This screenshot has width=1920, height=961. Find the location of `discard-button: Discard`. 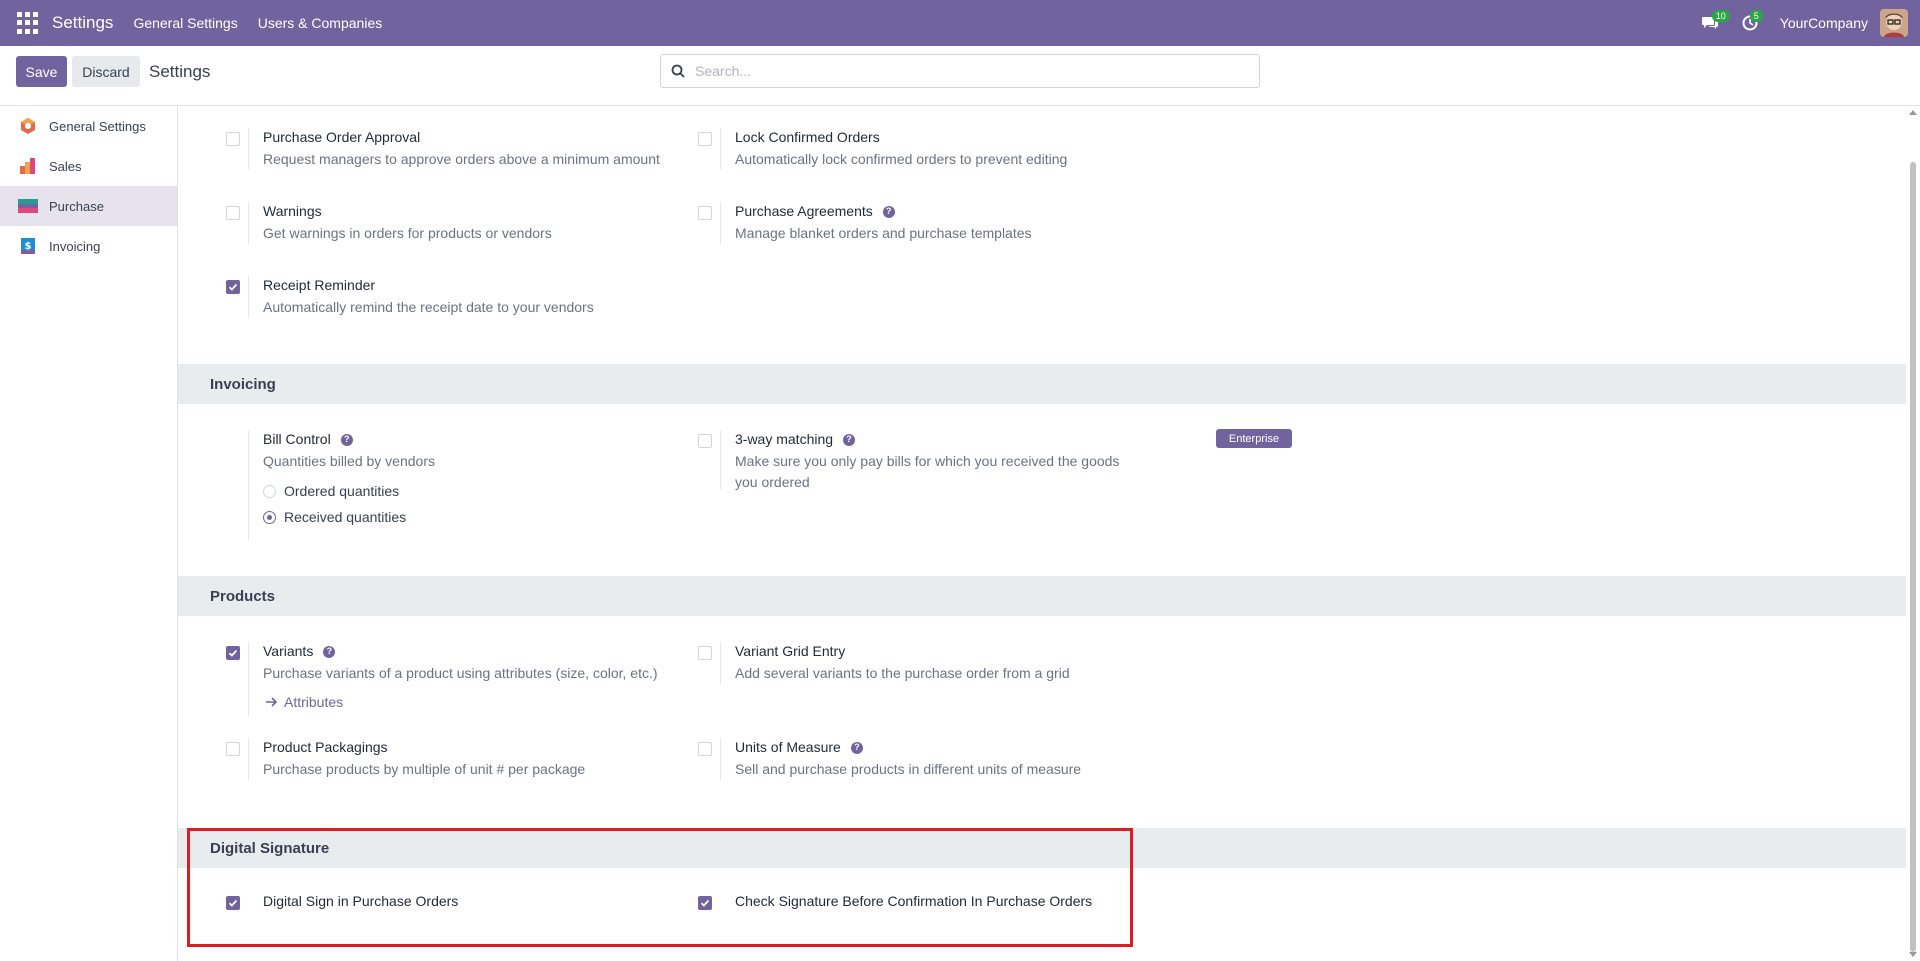

discard-button: Discard is located at coordinates (106, 71).